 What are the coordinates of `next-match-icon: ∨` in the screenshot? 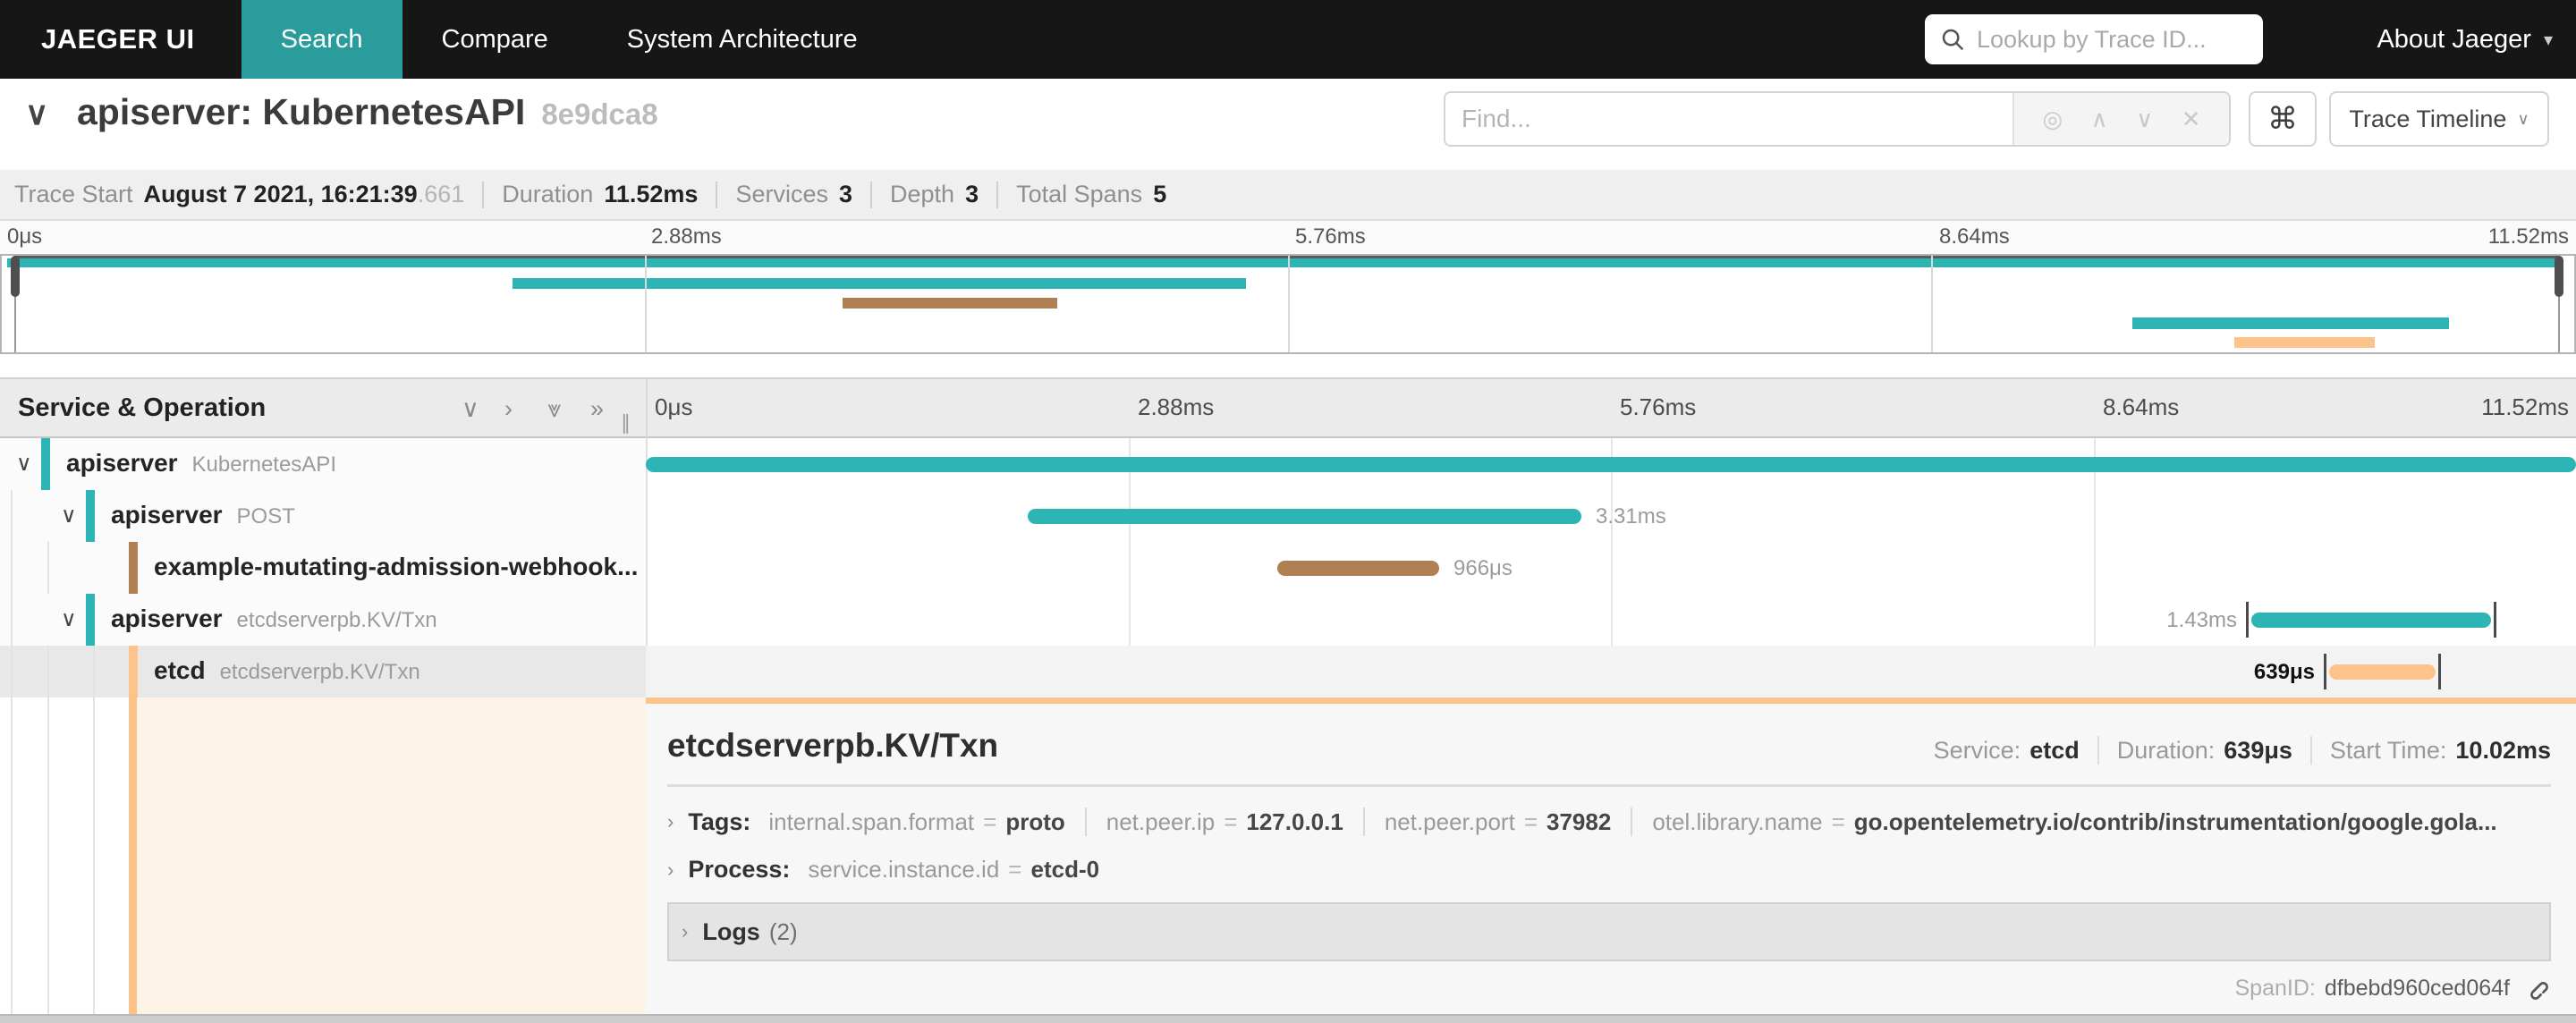 It's located at (2144, 119).